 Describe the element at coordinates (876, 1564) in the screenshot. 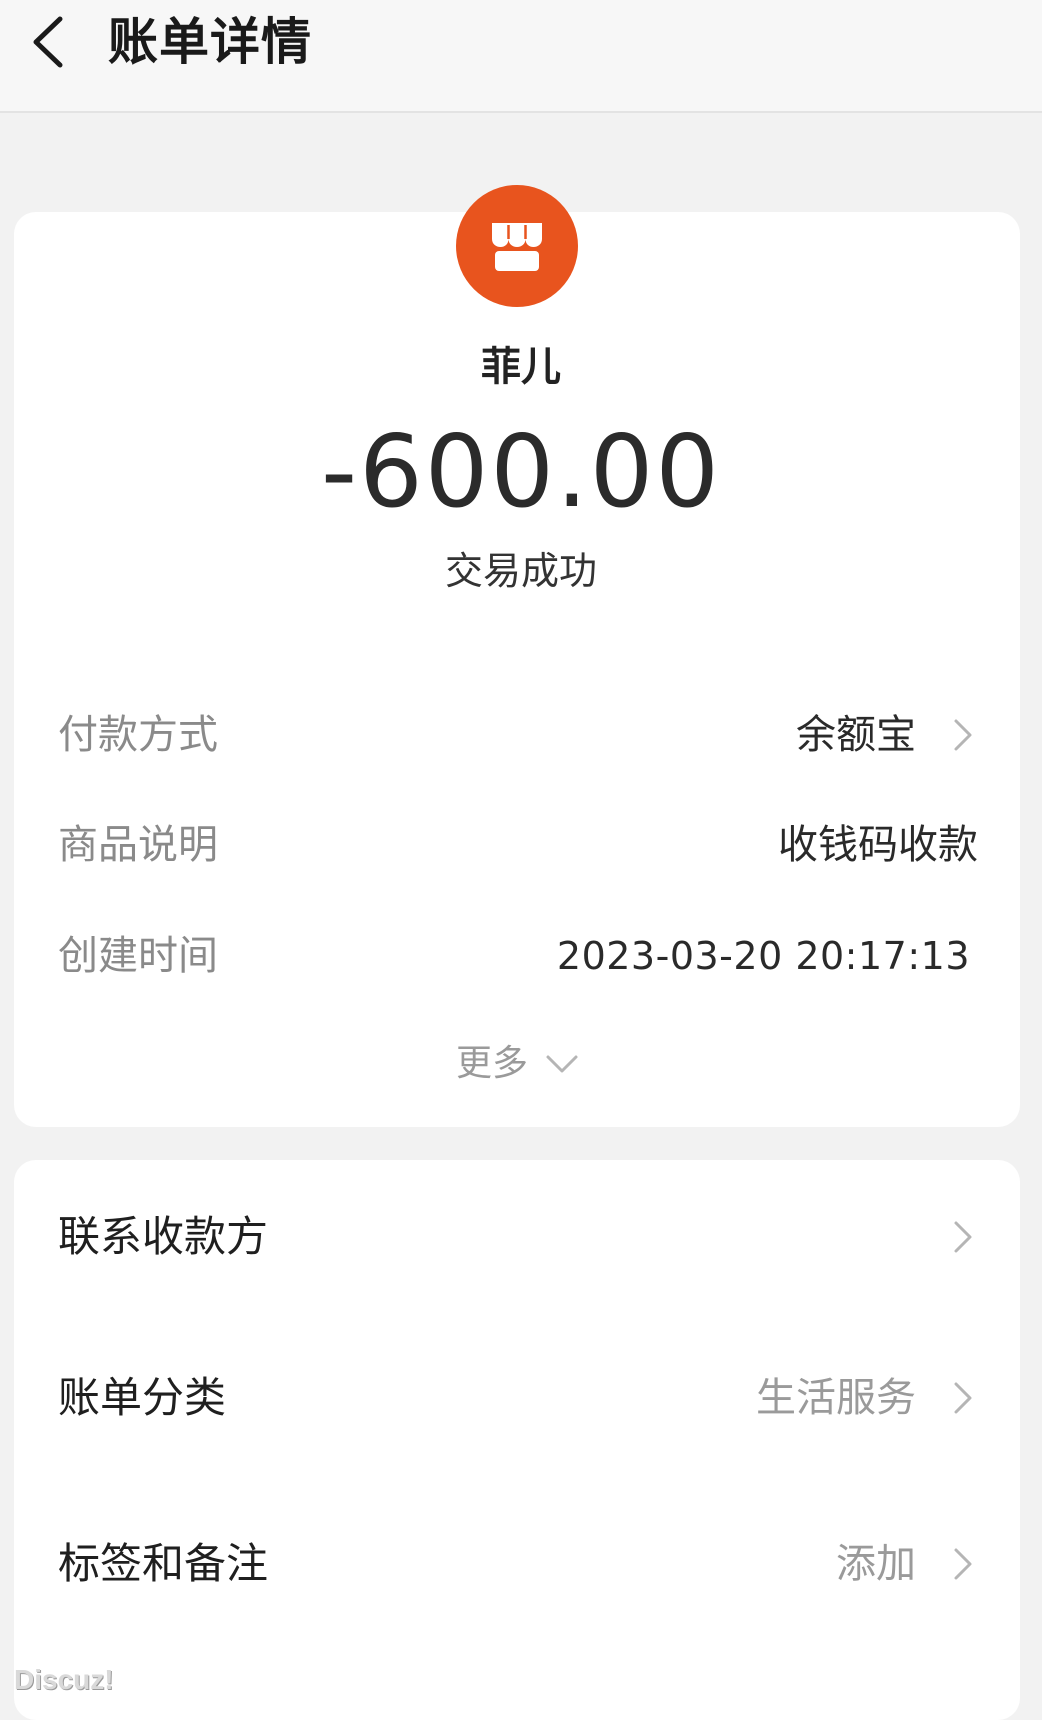

I see `action-value: 添加` at that location.